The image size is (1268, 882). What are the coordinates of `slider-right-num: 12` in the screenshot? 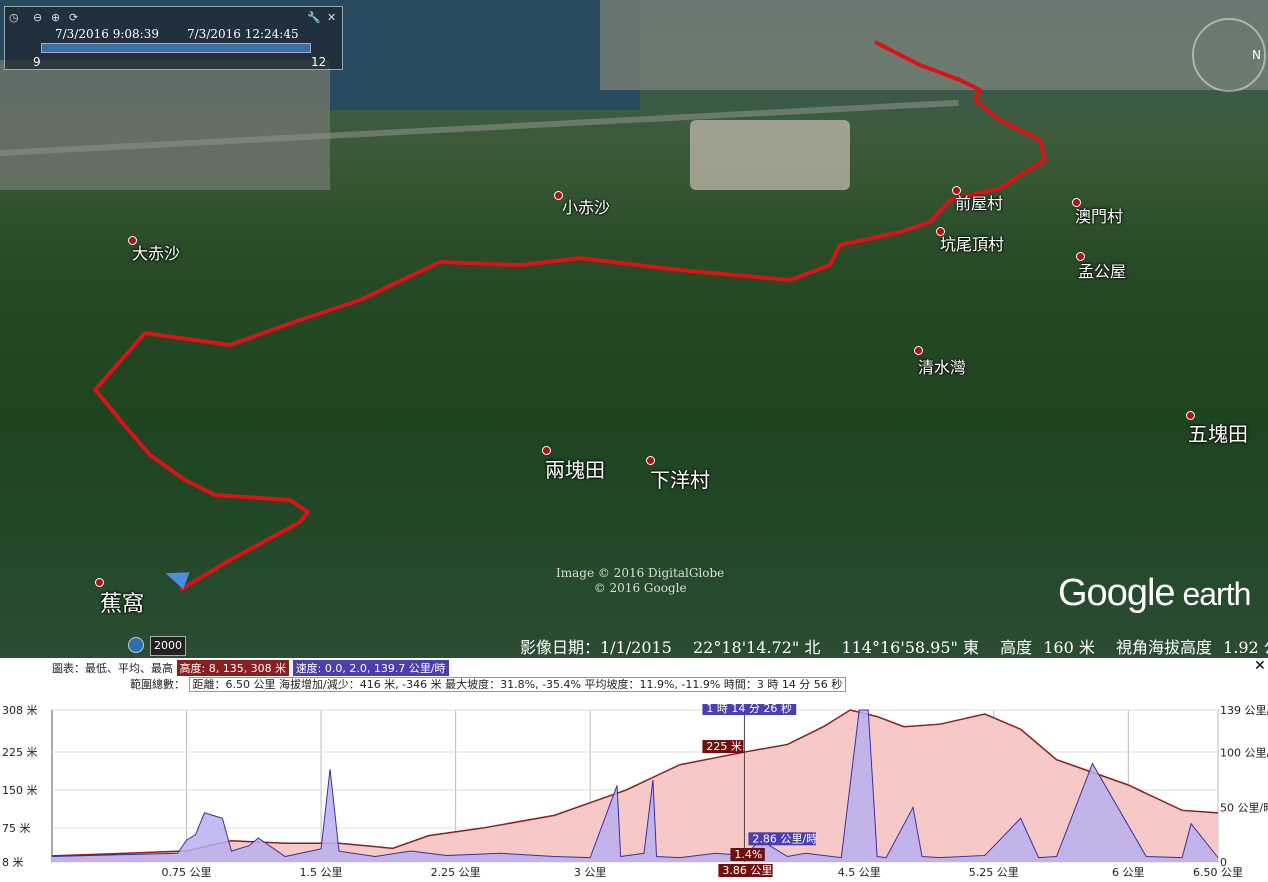 It's located at (319, 62).